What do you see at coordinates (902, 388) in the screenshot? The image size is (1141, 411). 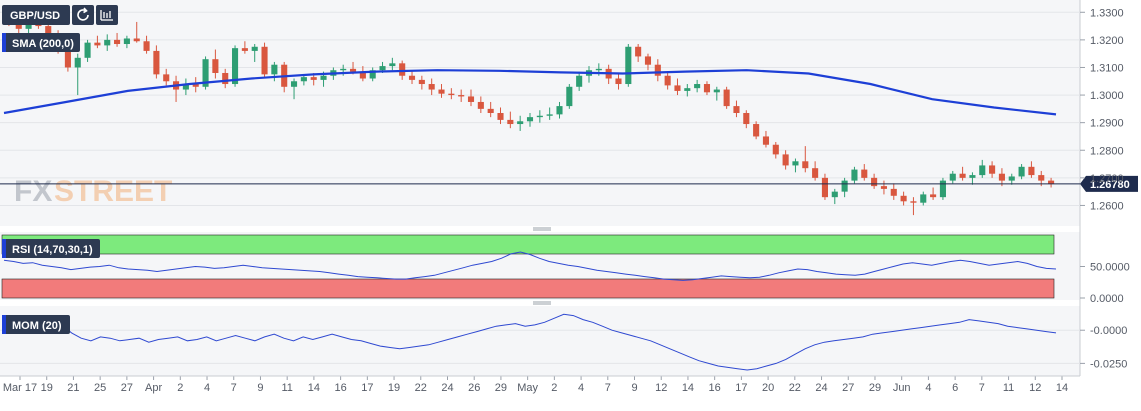 I see `time-tick-label: Jun` at bounding box center [902, 388].